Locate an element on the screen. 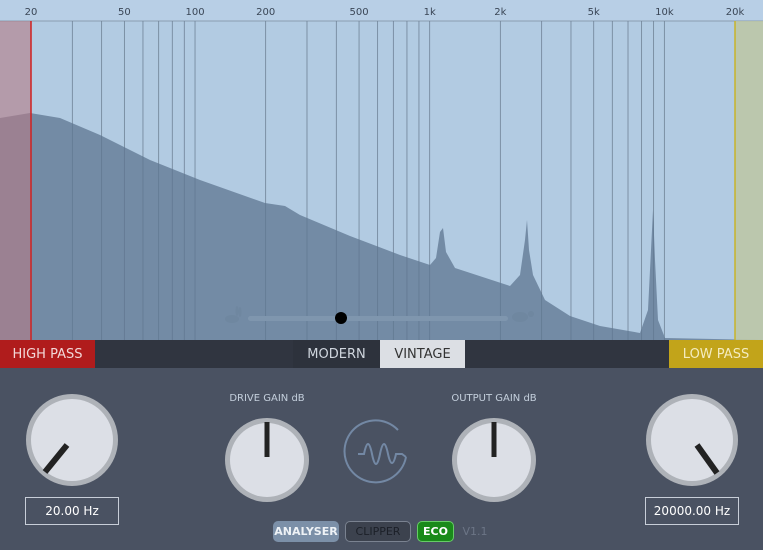  analyser-toggle: ANALYSER is located at coordinates (306, 531).